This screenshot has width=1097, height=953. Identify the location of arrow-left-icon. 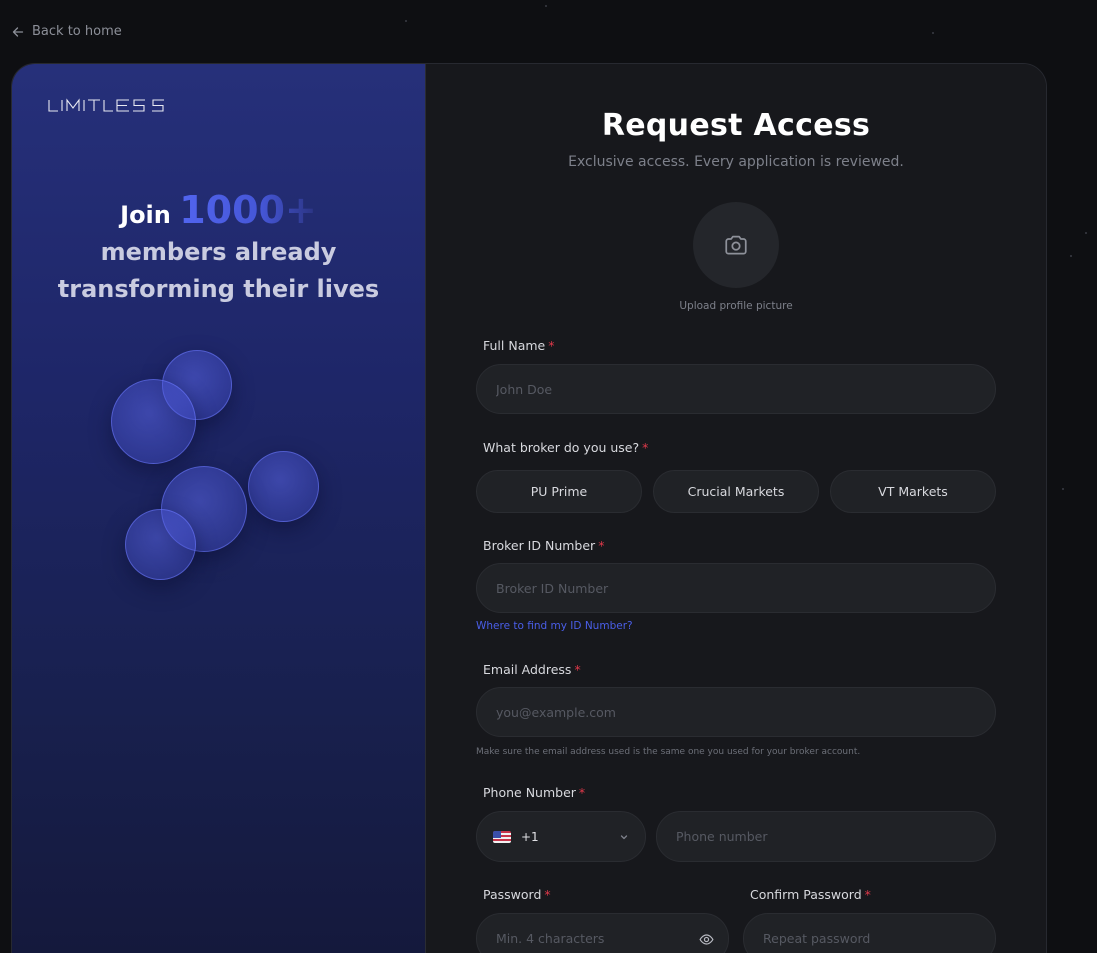
(18, 31).